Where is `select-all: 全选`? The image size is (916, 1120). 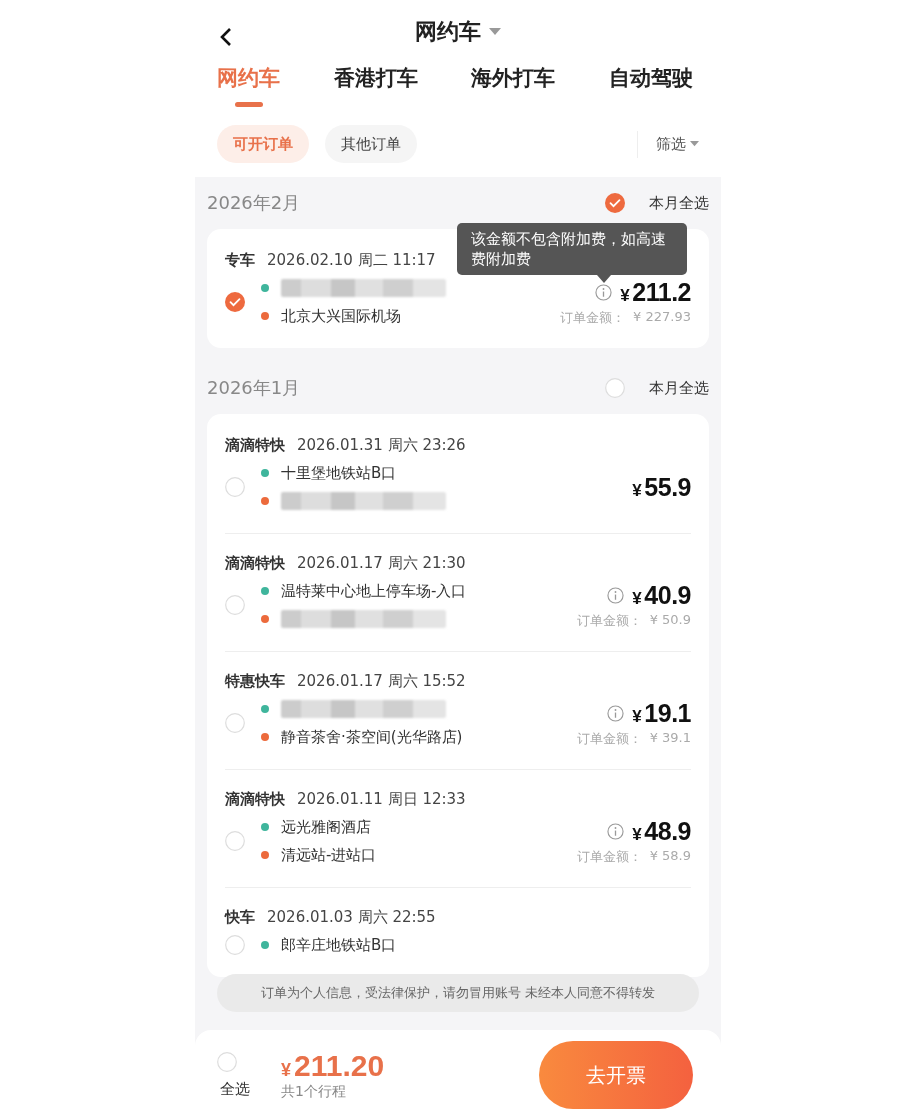 select-all: 全选 is located at coordinates (235, 1075).